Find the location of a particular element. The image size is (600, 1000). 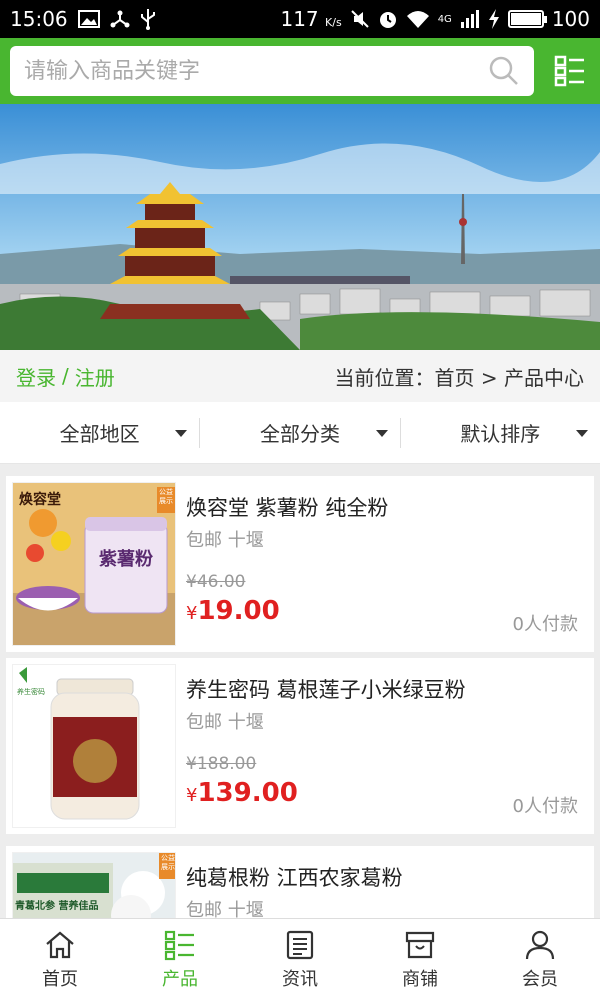

network-speed: 117 K/s is located at coordinates (311, 19).